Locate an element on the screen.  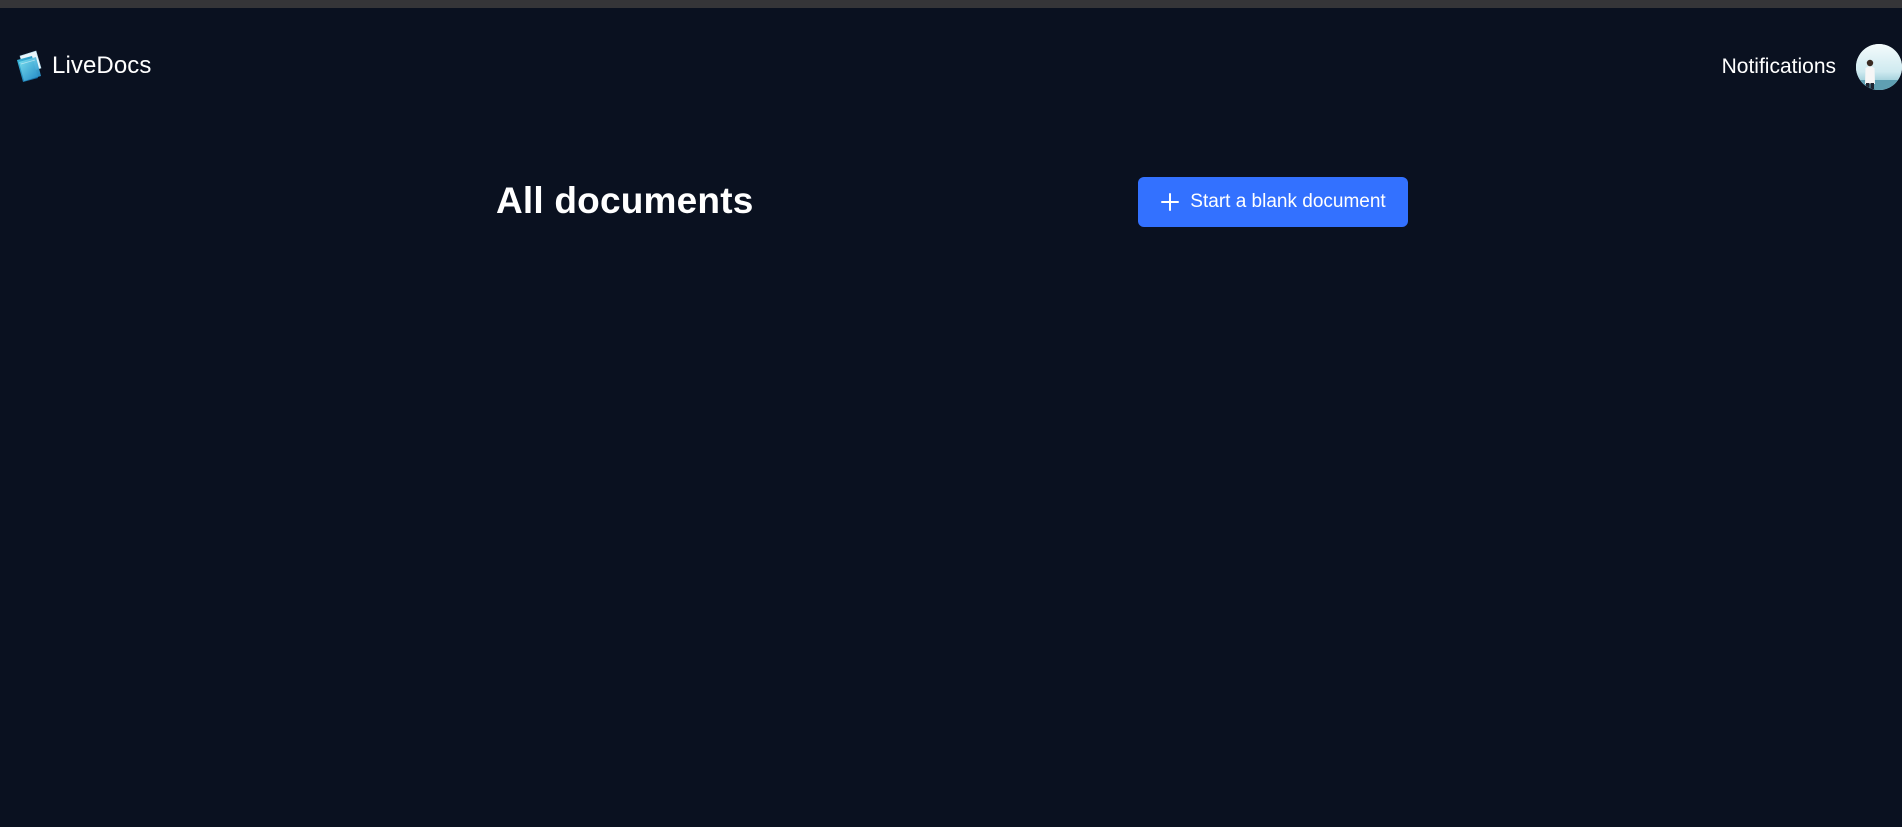
user-avatar is located at coordinates (1879, 67).